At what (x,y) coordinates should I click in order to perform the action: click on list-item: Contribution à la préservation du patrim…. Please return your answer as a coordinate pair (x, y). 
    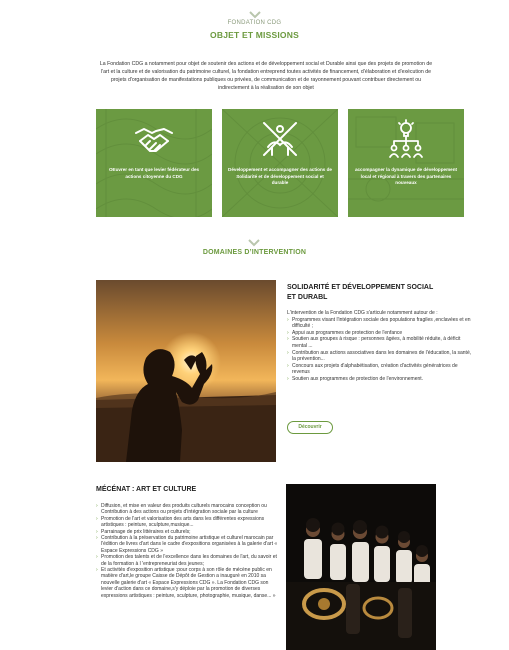
    Looking at the image, I should click on (188, 544).